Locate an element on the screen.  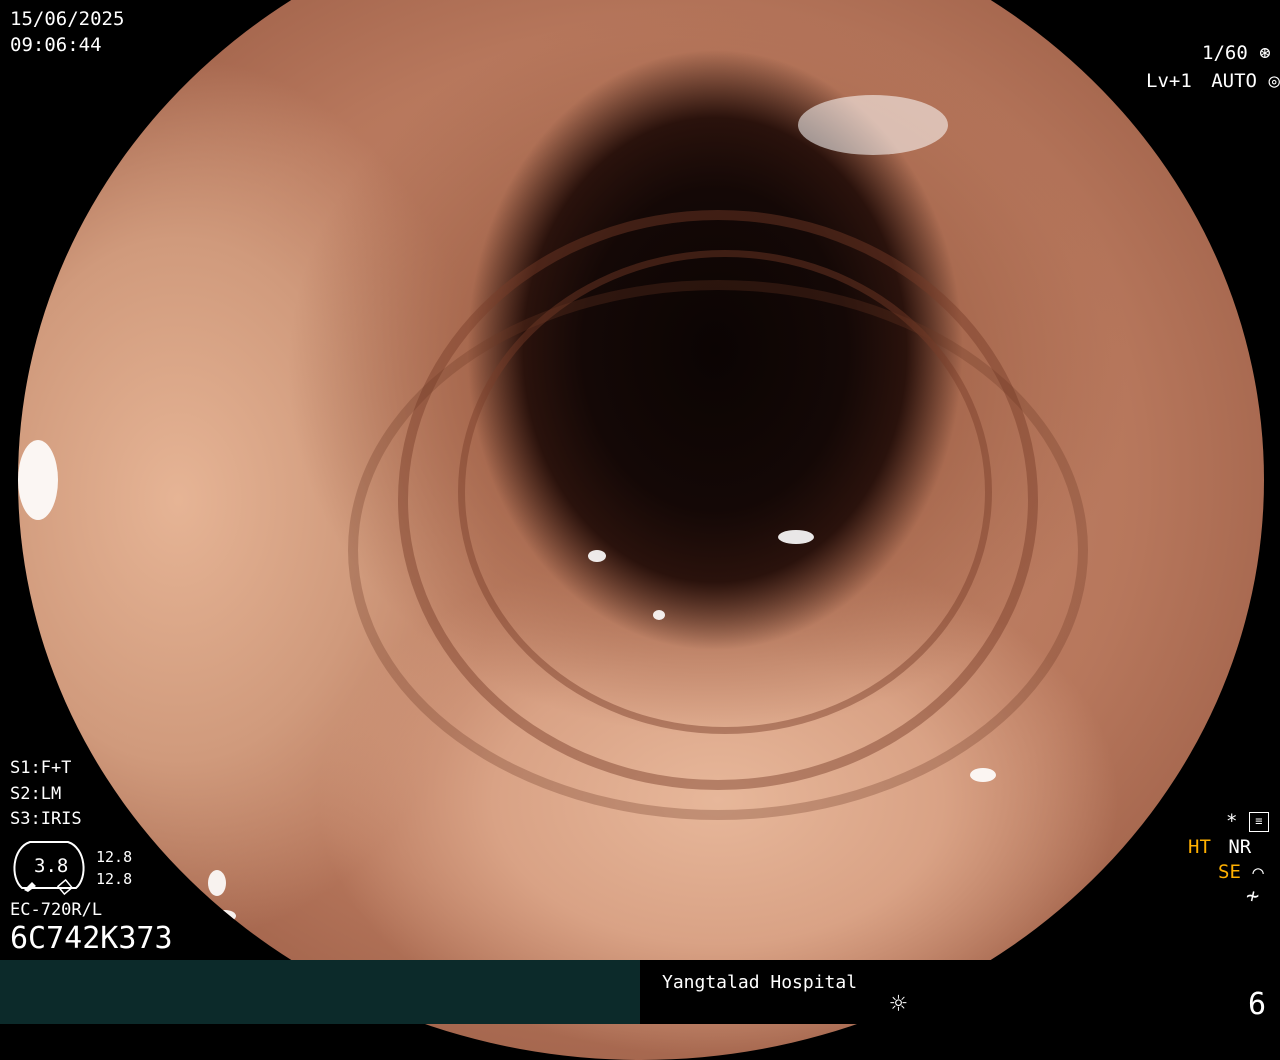
date-label: 15/06/2025 is located at coordinates (67, 19).